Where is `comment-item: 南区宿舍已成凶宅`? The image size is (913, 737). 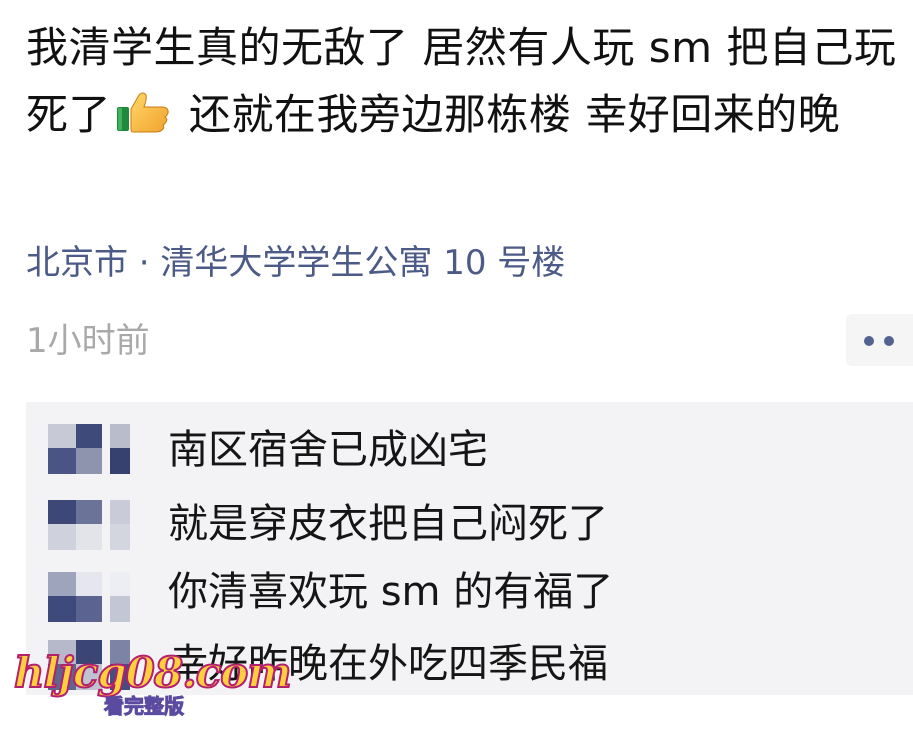 comment-item: 南区宿舍已成凶宅 is located at coordinates (469, 449).